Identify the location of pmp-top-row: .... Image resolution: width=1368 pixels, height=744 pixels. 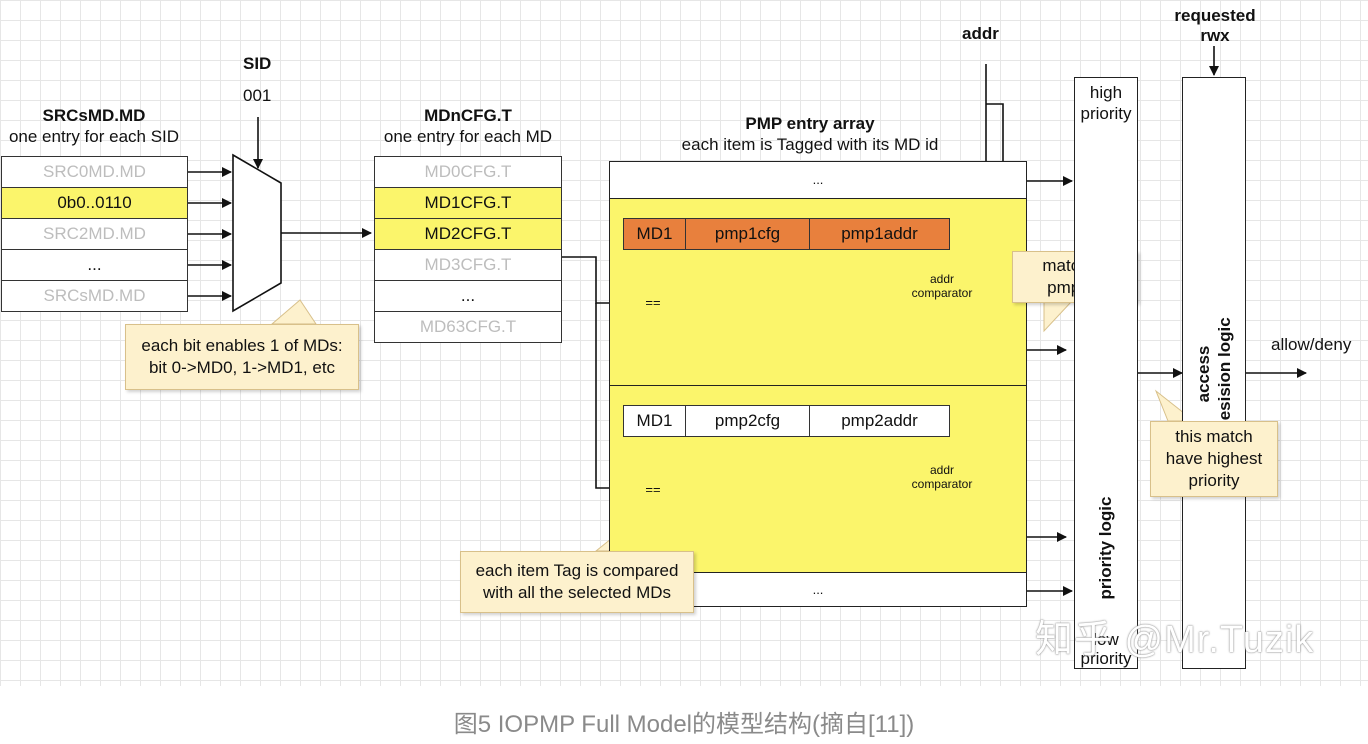
(818, 180).